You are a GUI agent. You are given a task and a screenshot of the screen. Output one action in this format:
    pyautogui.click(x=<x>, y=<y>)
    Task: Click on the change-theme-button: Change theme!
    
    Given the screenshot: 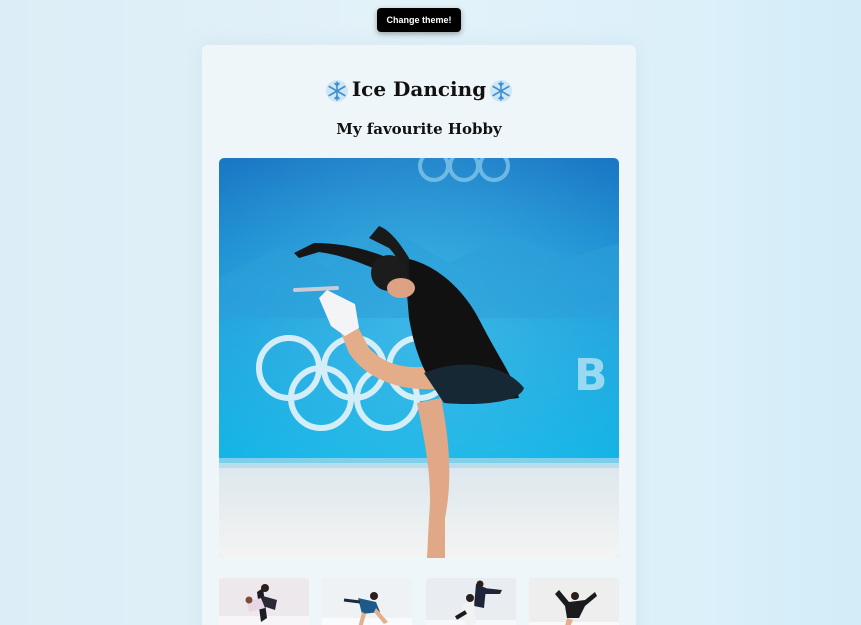 What is the action you would take?
    pyautogui.click(x=419, y=20)
    